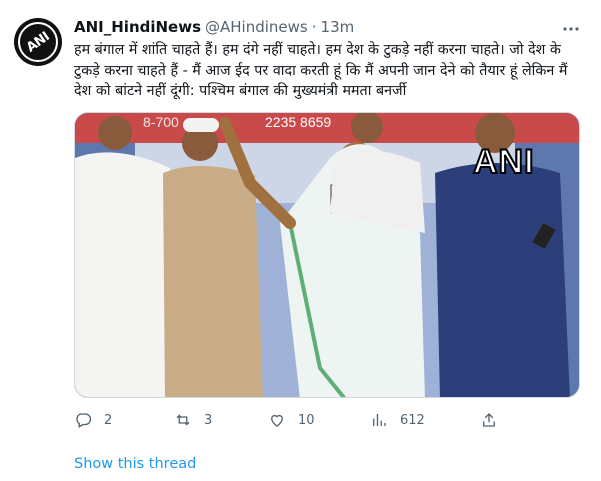  Describe the element at coordinates (277, 420) in the screenshot. I see `heart-icon` at that location.